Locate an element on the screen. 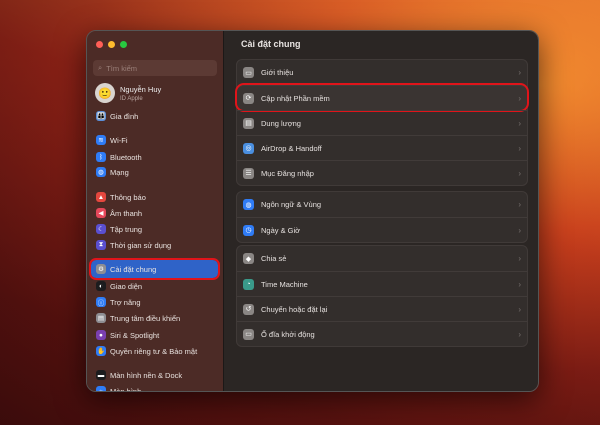 This screenshot has width=600, height=425. sidebar-item: ᛒ Bluetooth is located at coordinates (119, 157).